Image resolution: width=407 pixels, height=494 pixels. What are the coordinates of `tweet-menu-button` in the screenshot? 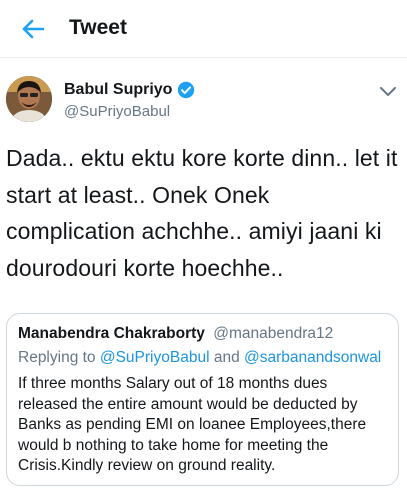 It's located at (388, 92).